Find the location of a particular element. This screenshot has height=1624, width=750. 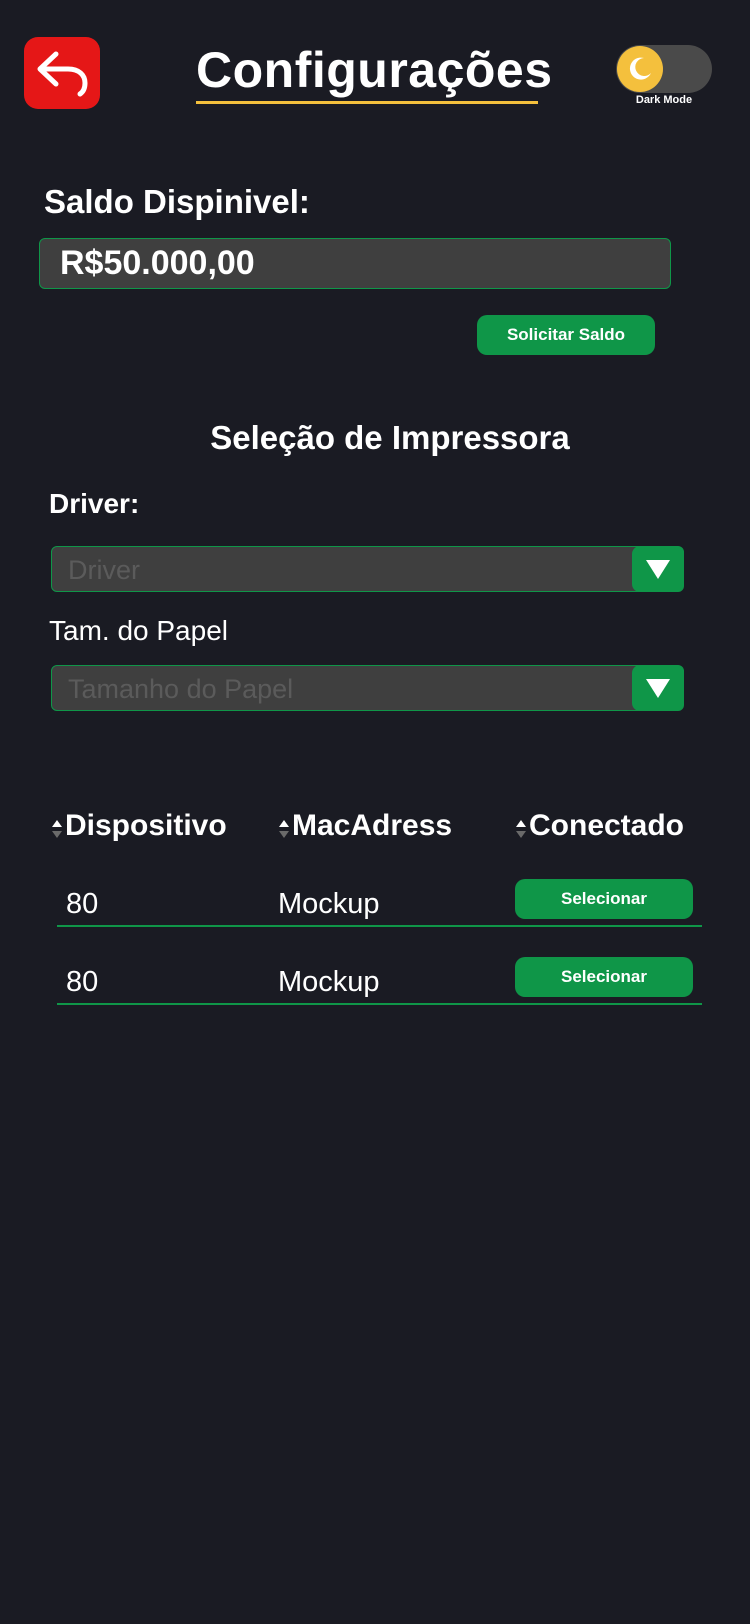

column-header-label: Dispositivo is located at coordinates (146, 825).